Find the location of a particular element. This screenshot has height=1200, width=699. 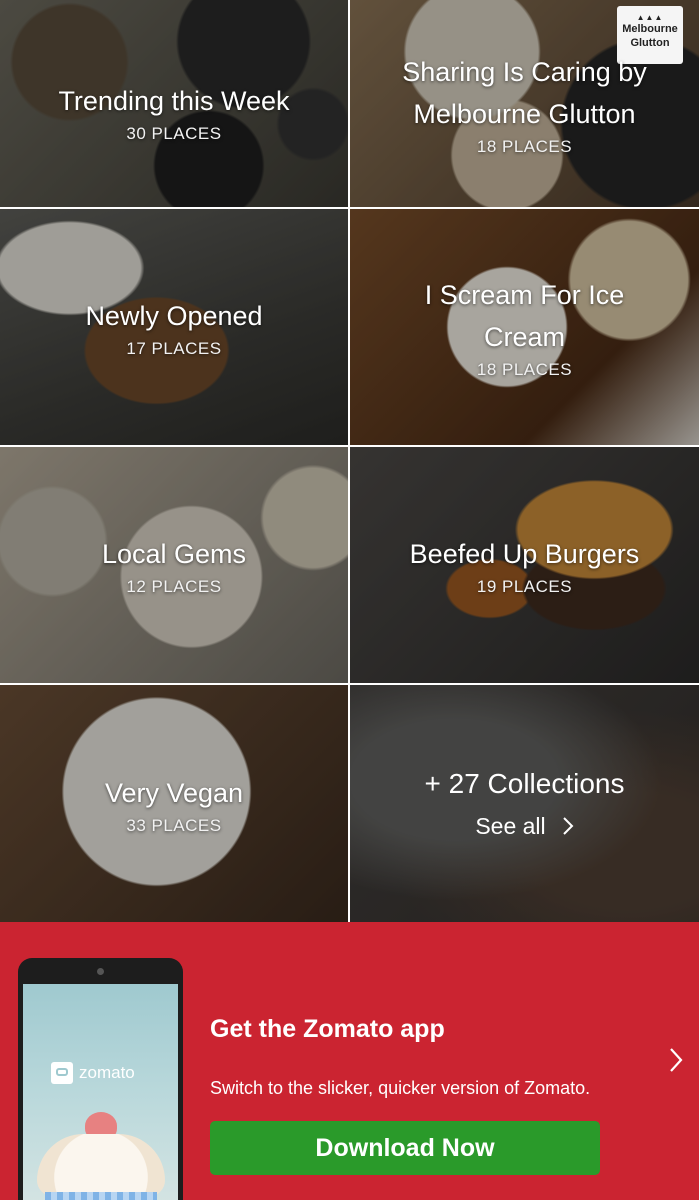

collection-count: 19 PLACES is located at coordinates (524, 586).